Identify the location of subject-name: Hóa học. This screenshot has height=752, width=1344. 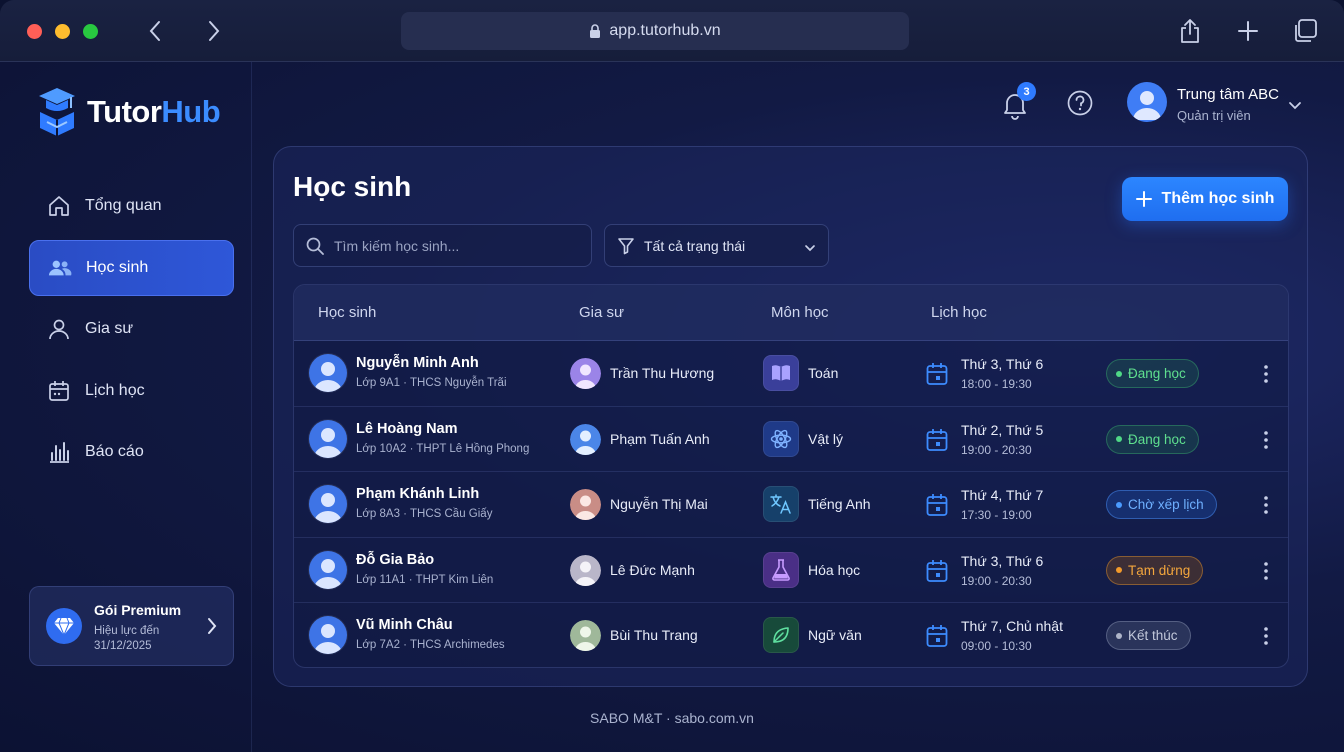
(834, 569).